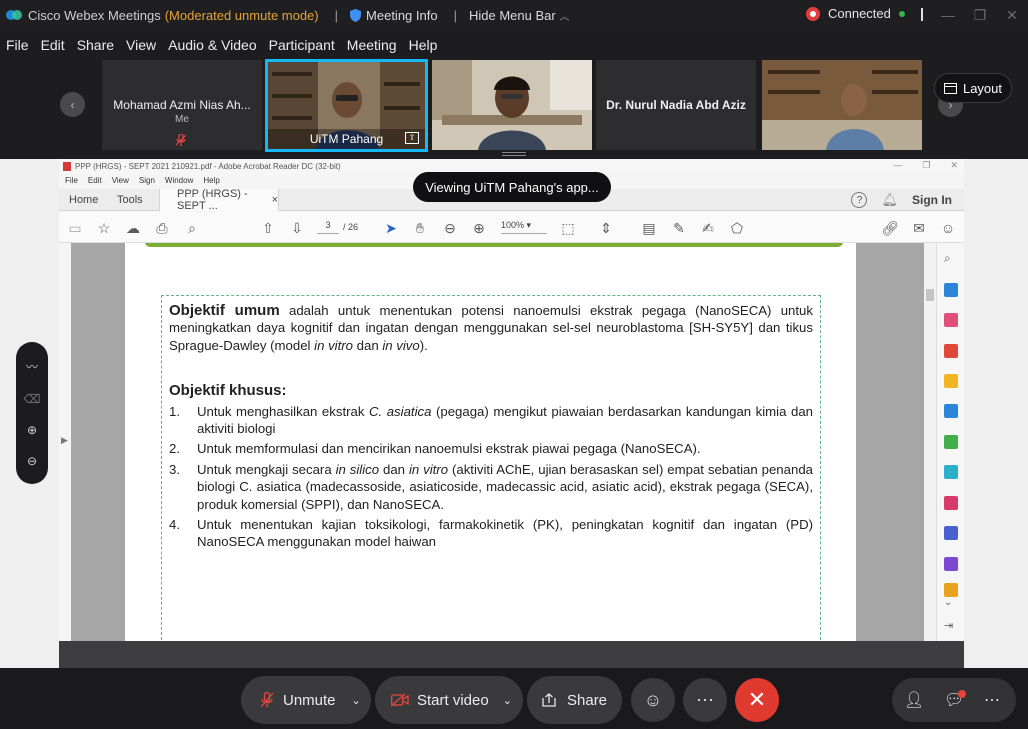 This screenshot has height=729, width=1028. I want to click on strip-prev-button: ‹, so click(72, 104).